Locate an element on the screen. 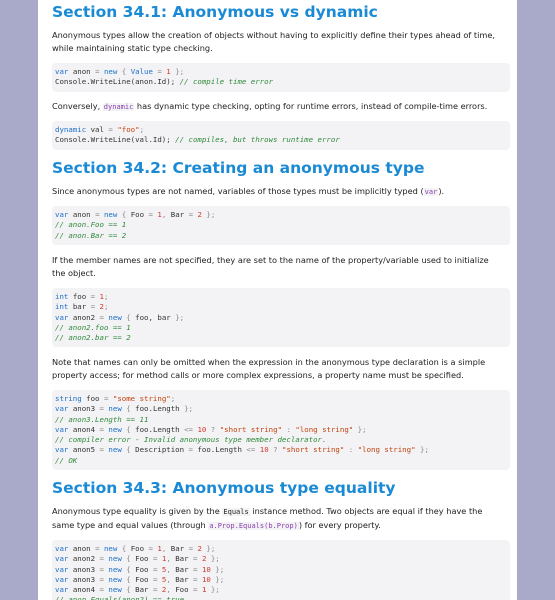 This screenshot has height=600, width=555. text-fragment: Conversely, is located at coordinates (77, 106).